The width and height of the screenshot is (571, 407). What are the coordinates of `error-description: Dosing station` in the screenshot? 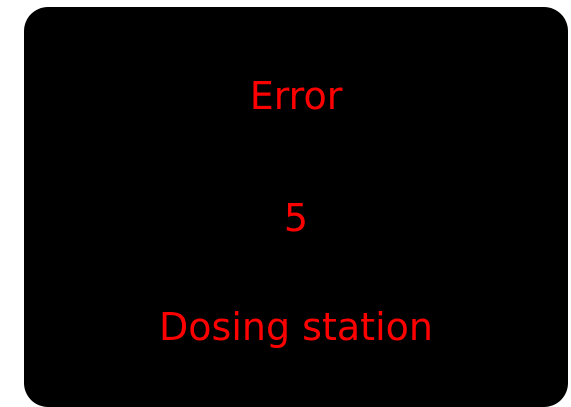 It's located at (296, 327).